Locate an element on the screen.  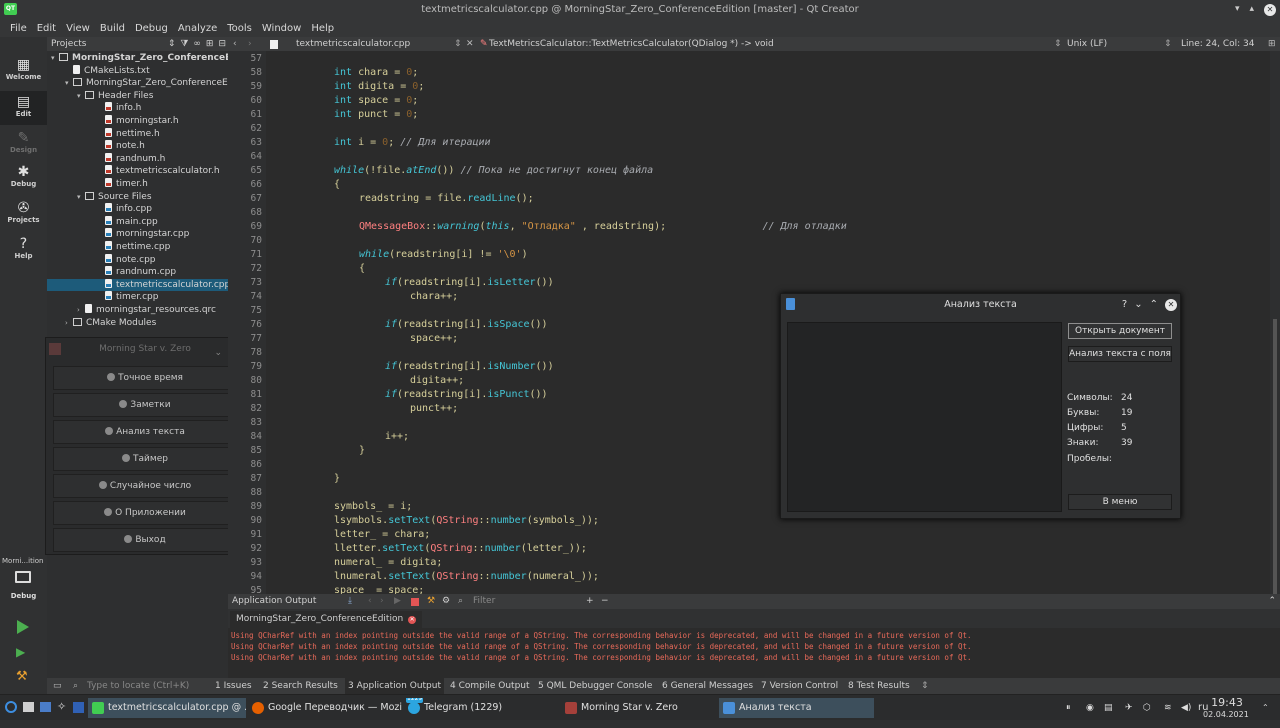
open-document-button: Открыть документ is located at coordinates (1120, 331).